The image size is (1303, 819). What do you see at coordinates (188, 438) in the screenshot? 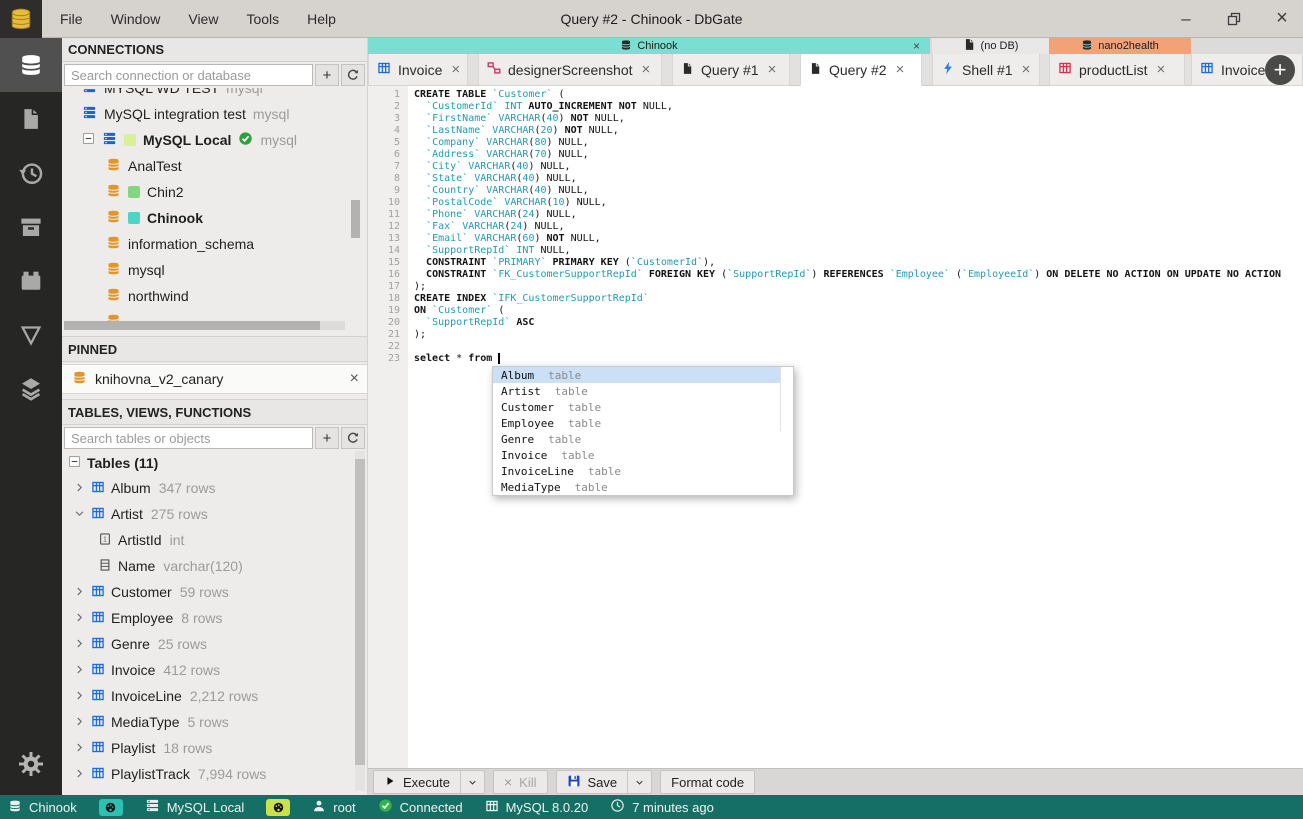
I see `tables-search-input` at bounding box center [188, 438].